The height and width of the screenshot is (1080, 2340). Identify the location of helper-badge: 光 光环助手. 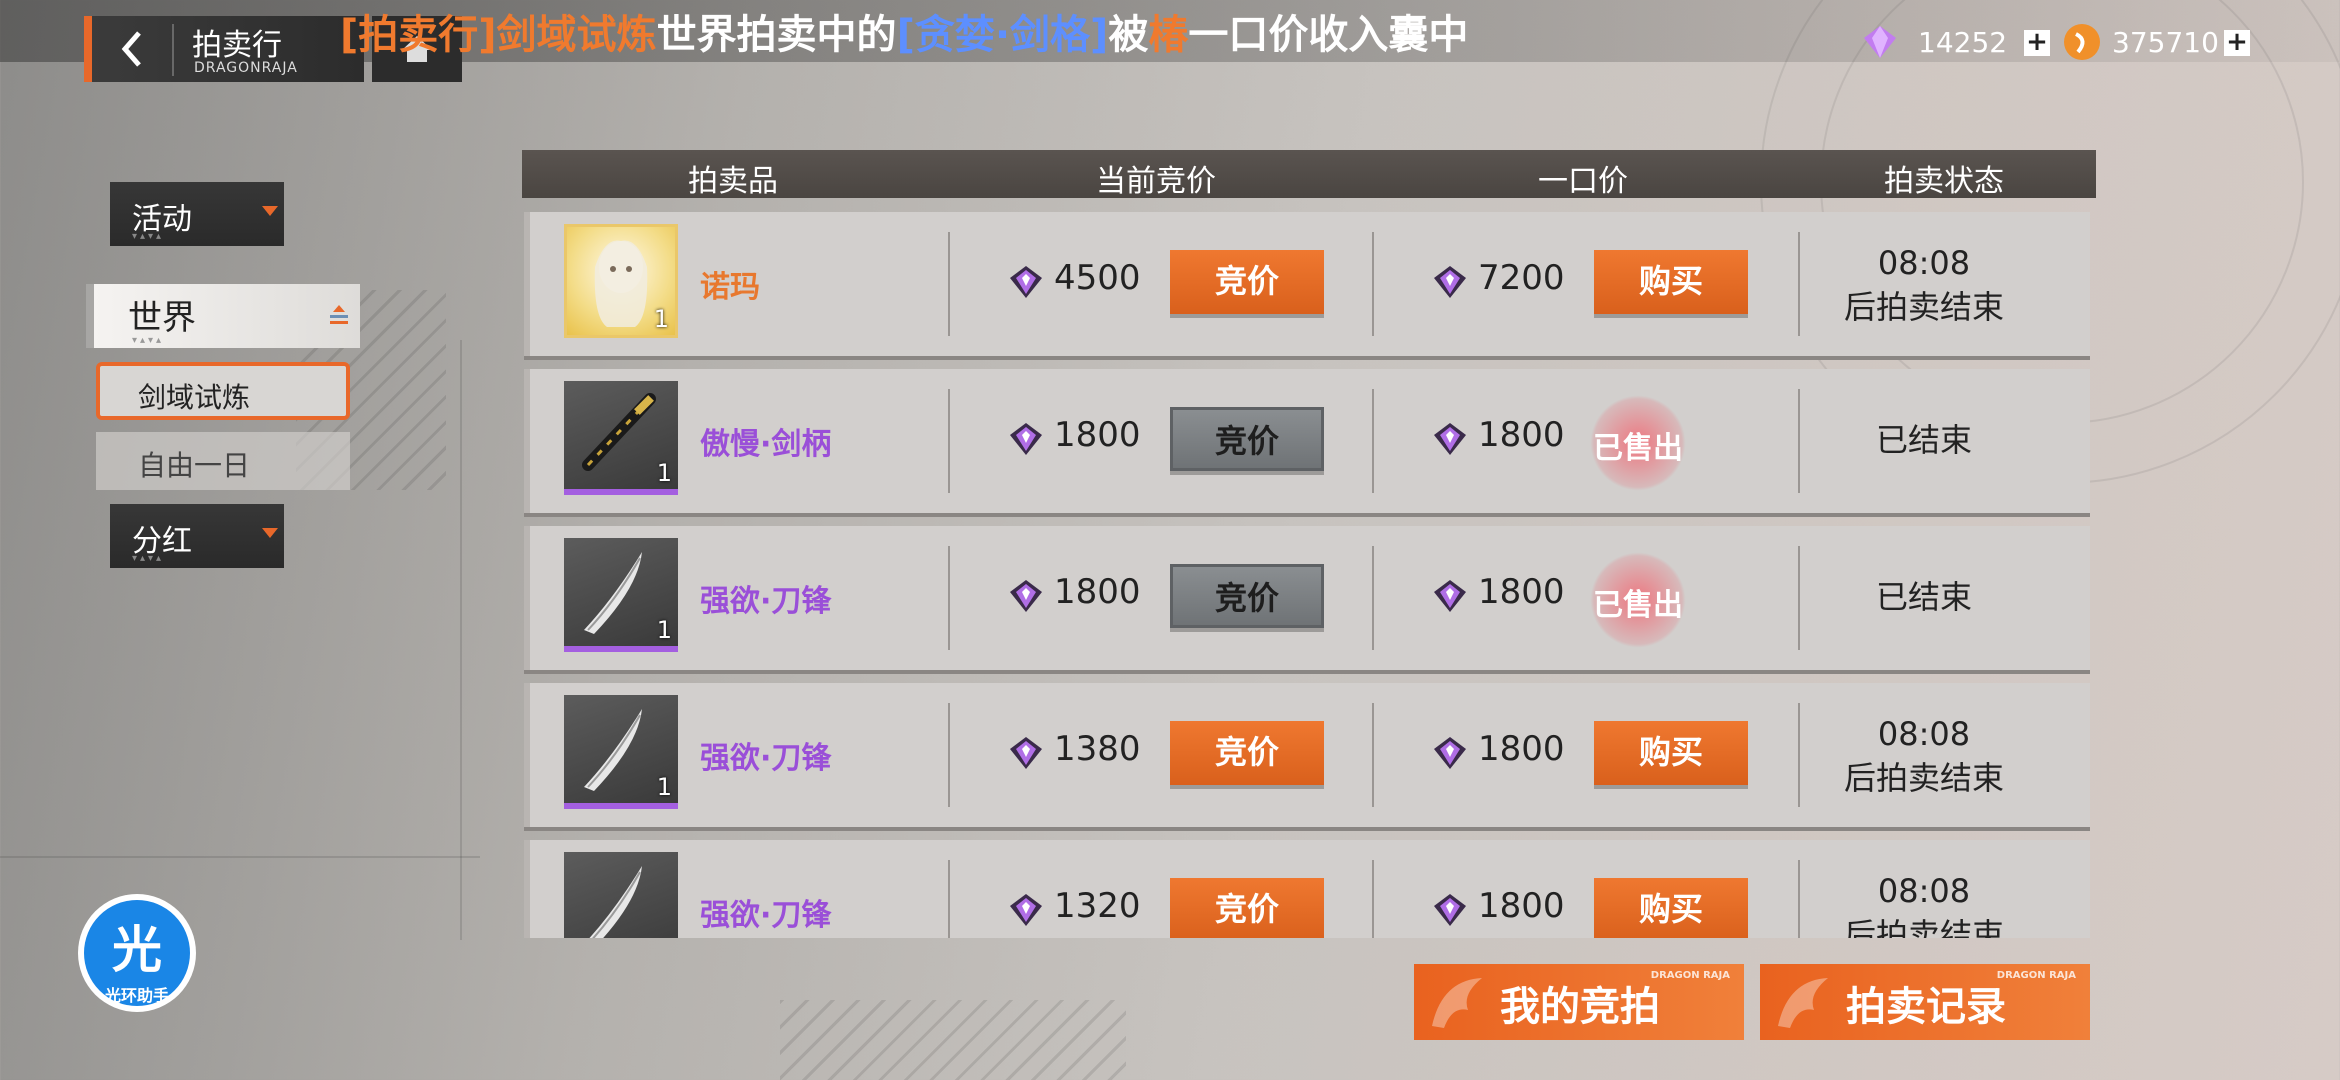
(137, 953).